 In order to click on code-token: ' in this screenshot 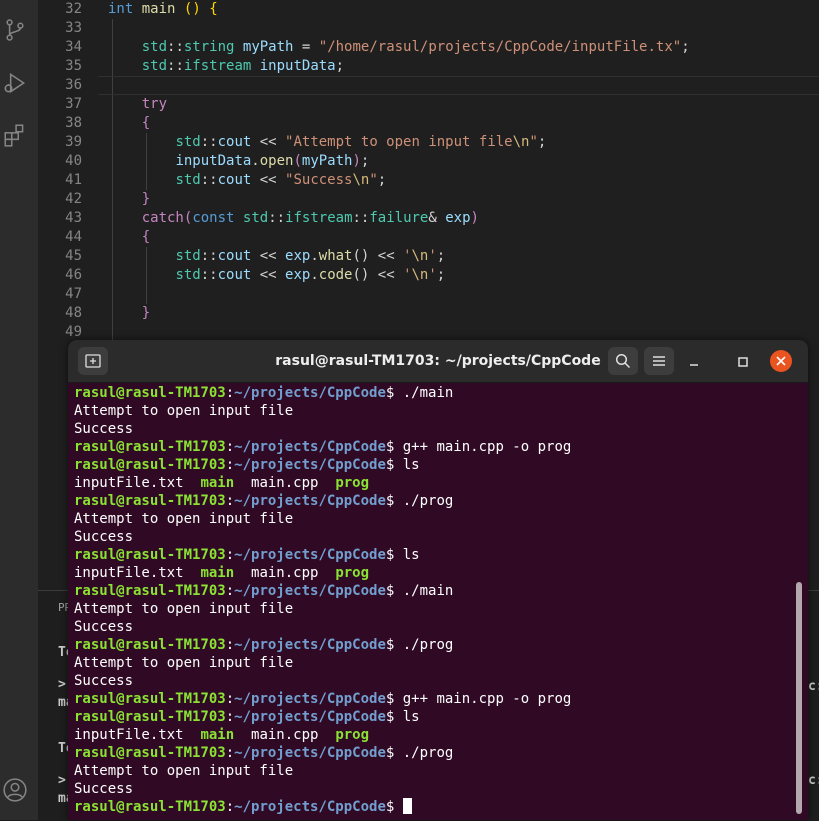, I will do `click(432, 256)`.